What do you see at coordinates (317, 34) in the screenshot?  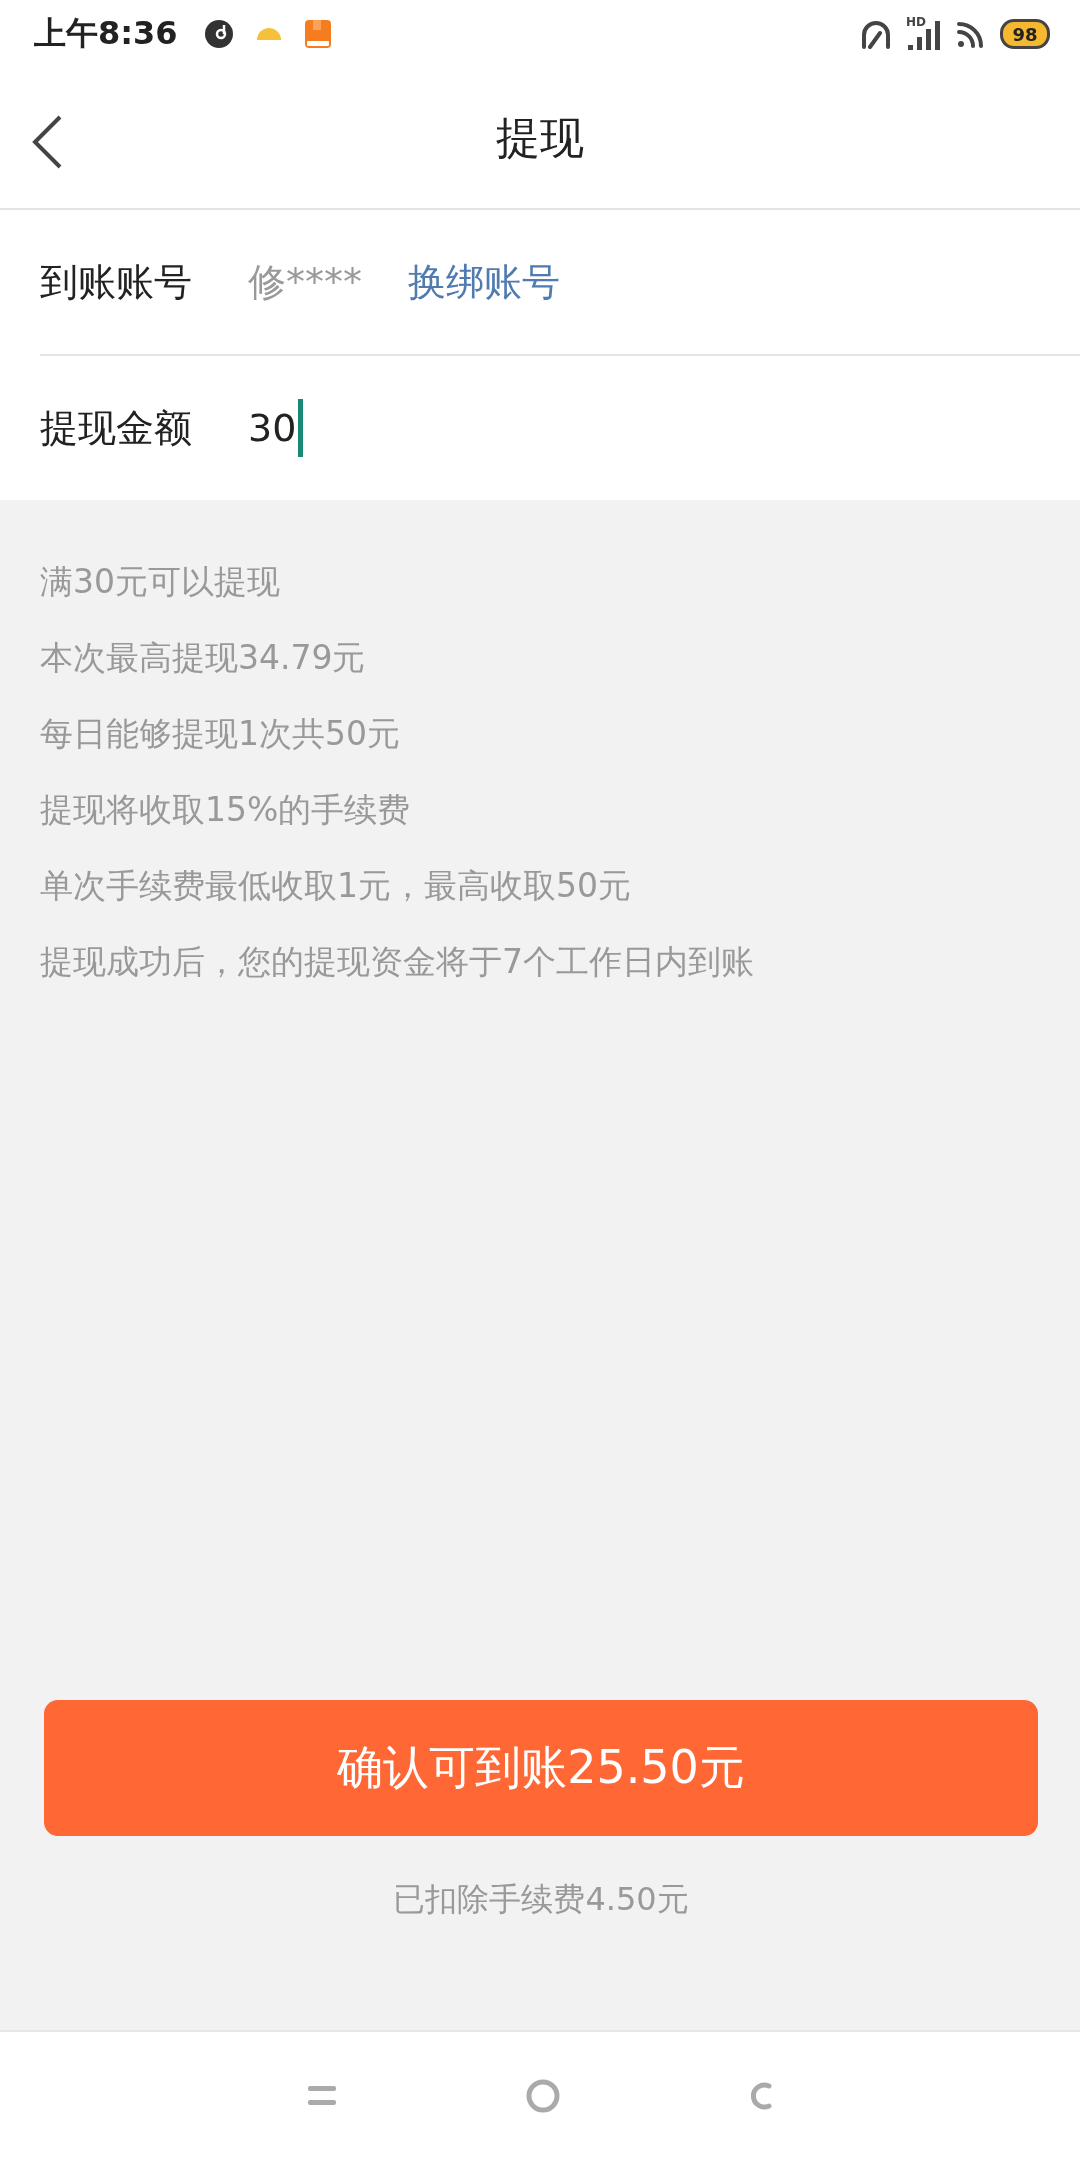 I see `book-app-icon` at bounding box center [317, 34].